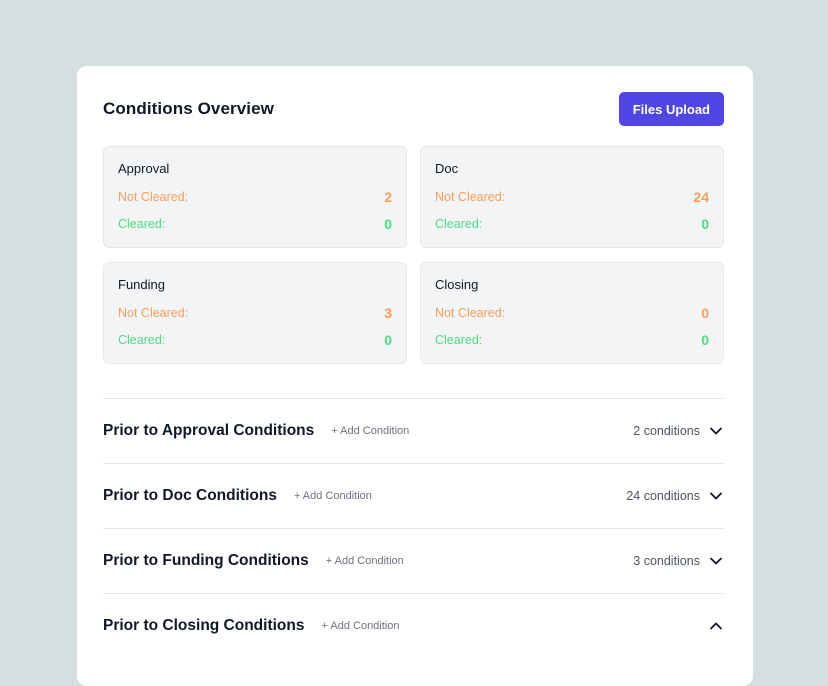  What do you see at coordinates (413, 109) in the screenshot?
I see `card-header: Conditions Overview Files Upload` at bounding box center [413, 109].